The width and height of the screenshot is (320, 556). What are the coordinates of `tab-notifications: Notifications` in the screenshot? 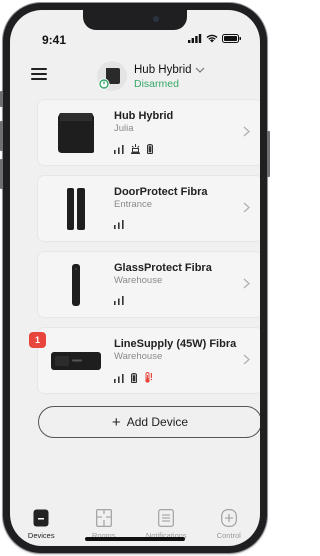 It's located at (166, 524).